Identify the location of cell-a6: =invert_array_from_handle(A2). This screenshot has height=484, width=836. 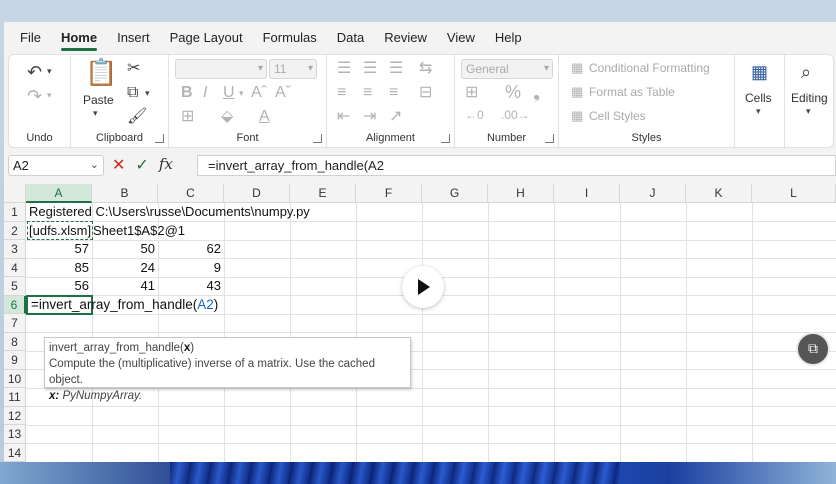
(124, 305).